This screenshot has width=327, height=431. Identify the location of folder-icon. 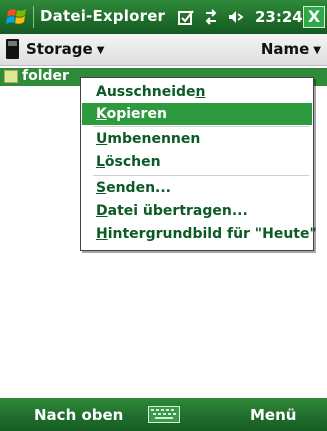
(11, 76).